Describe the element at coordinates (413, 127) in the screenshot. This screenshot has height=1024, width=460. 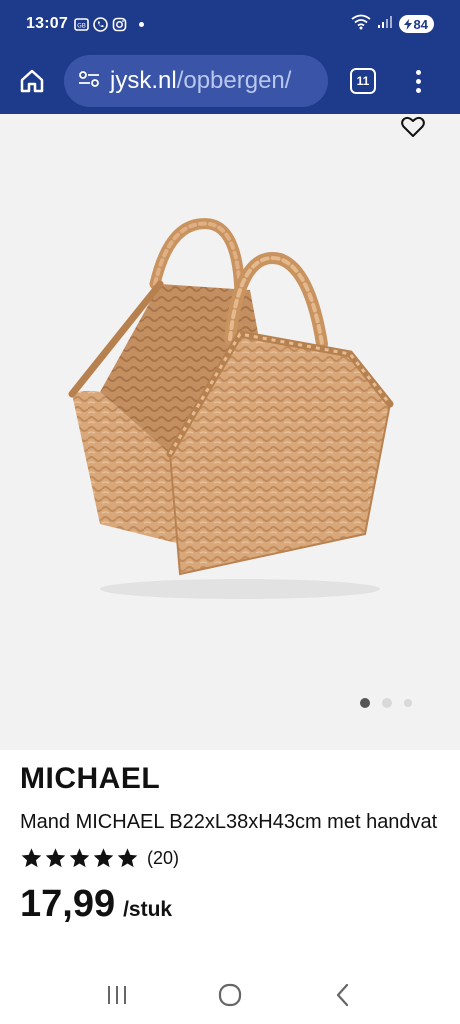
I see `wishlist-heart-icon` at that location.